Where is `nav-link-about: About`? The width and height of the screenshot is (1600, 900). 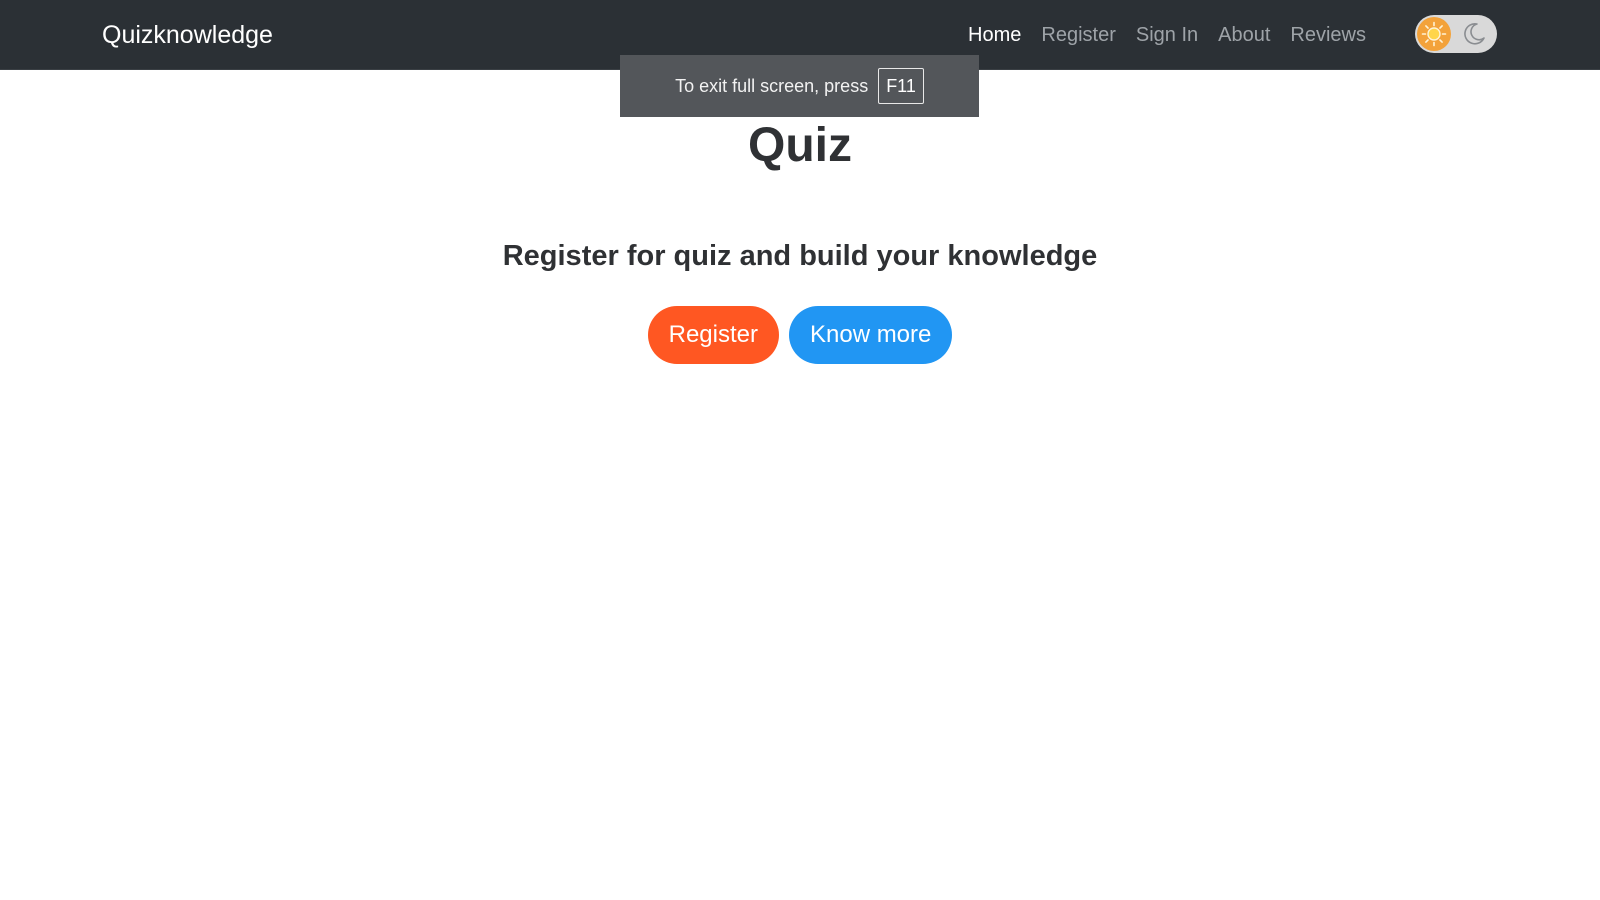
nav-link-about: About is located at coordinates (1244, 35).